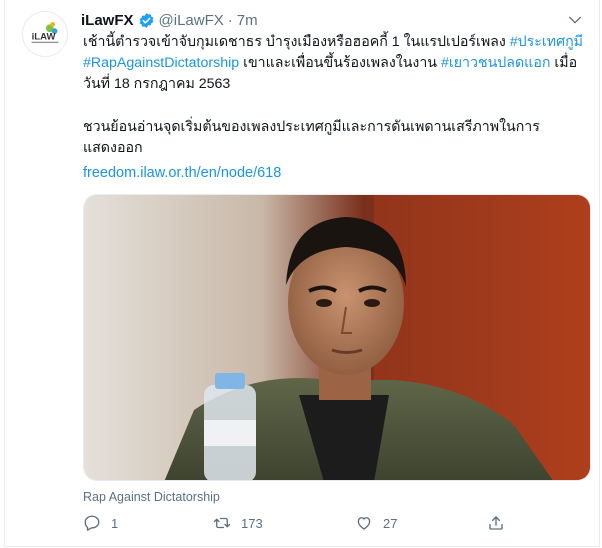  Describe the element at coordinates (182, 173) in the screenshot. I see `tweet-url-link: freedom.ilaw.or.th/en/node/618` at that location.